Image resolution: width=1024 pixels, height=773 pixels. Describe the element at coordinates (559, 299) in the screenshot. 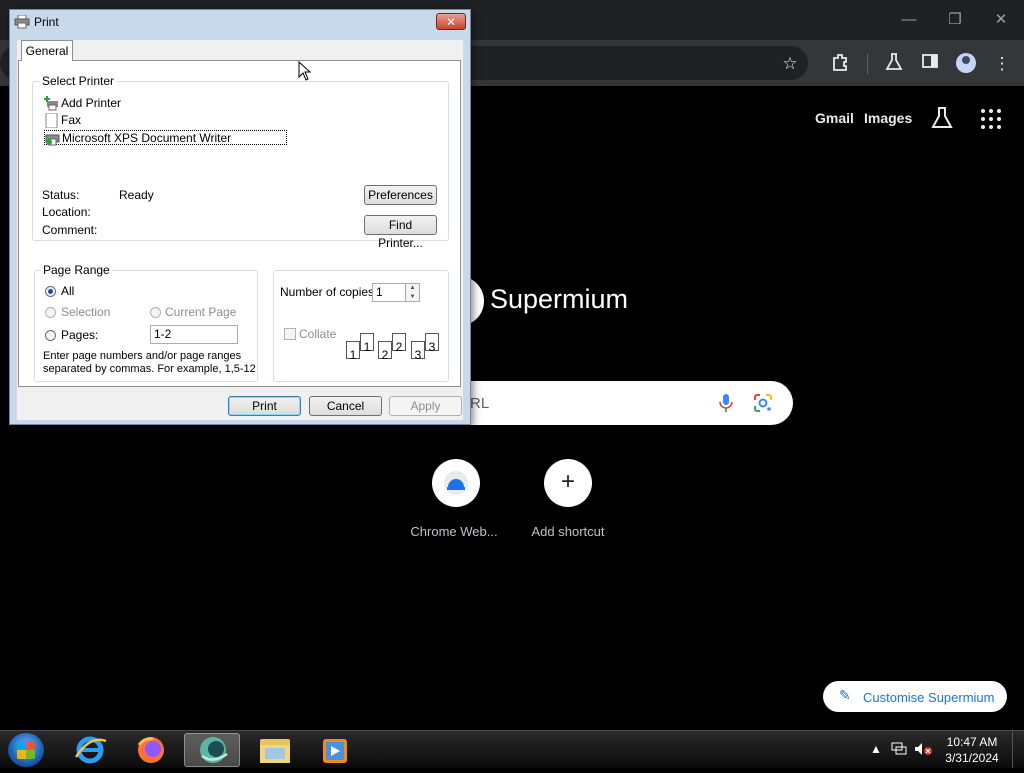

I see `brand-title: Supermium` at that location.